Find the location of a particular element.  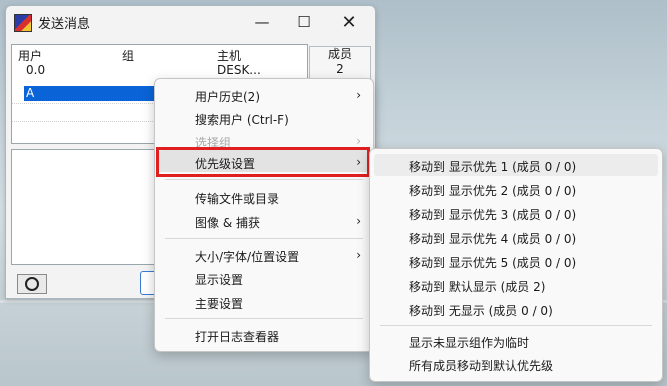

capture-button is located at coordinates (32, 284).